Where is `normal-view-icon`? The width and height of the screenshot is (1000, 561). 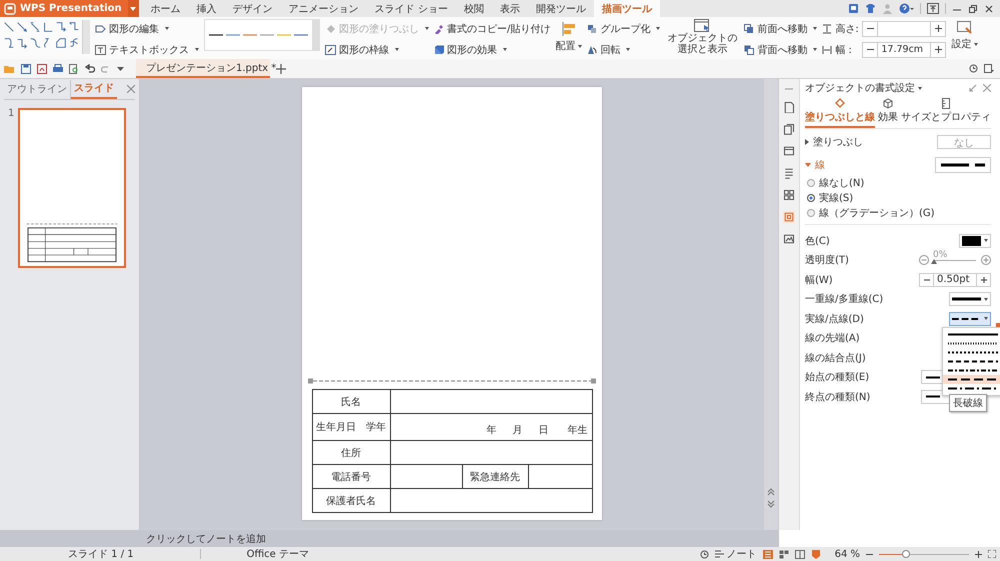
normal-view-icon is located at coordinates (767, 554).